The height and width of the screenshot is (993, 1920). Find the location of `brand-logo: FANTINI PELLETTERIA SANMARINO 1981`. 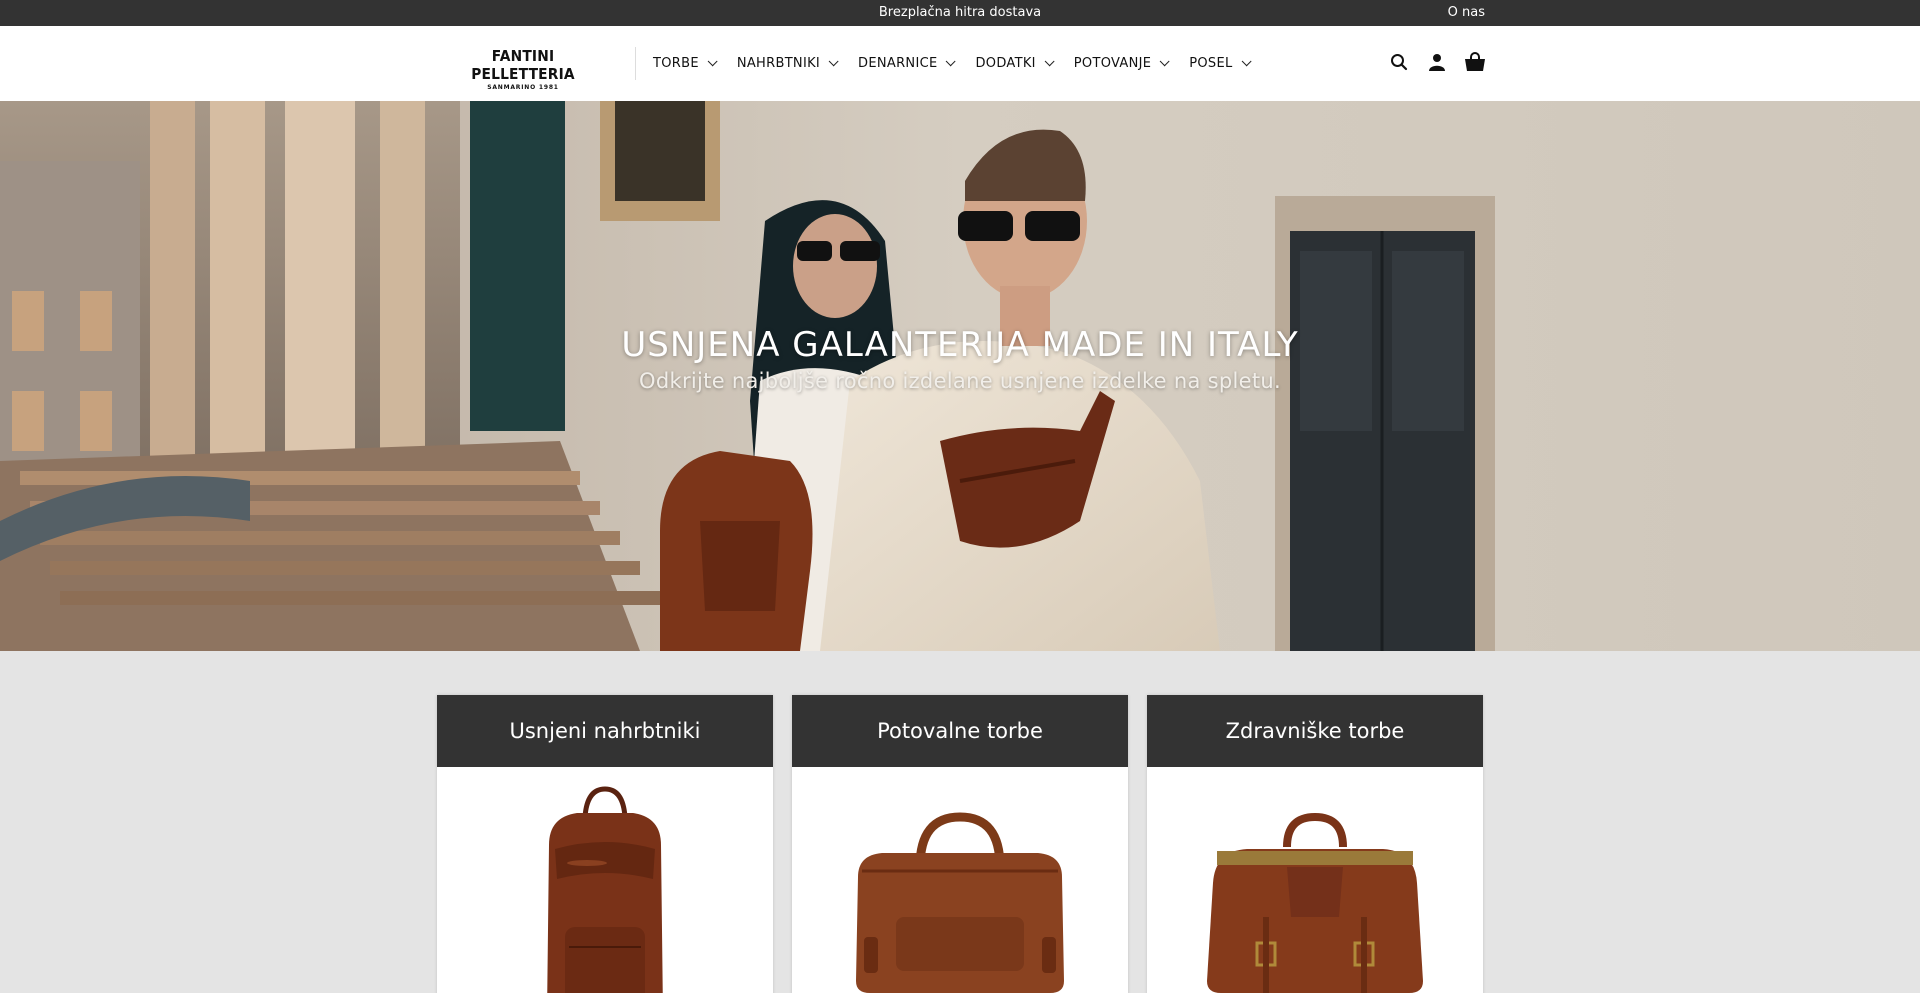

brand-logo: FANTINI PELLETTERIA SANMARINO 1981 is located at coordinates (523, 69).